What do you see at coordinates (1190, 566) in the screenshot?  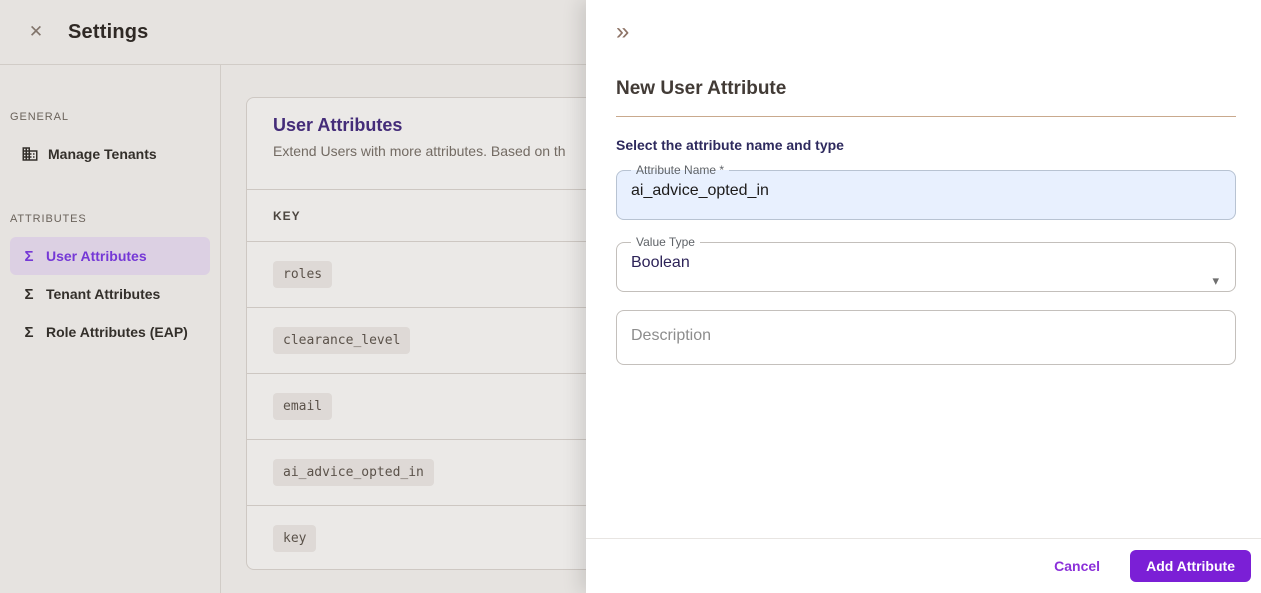 I see `add-attribute-button: Add Attribute` at bounding box center [1190, 566].